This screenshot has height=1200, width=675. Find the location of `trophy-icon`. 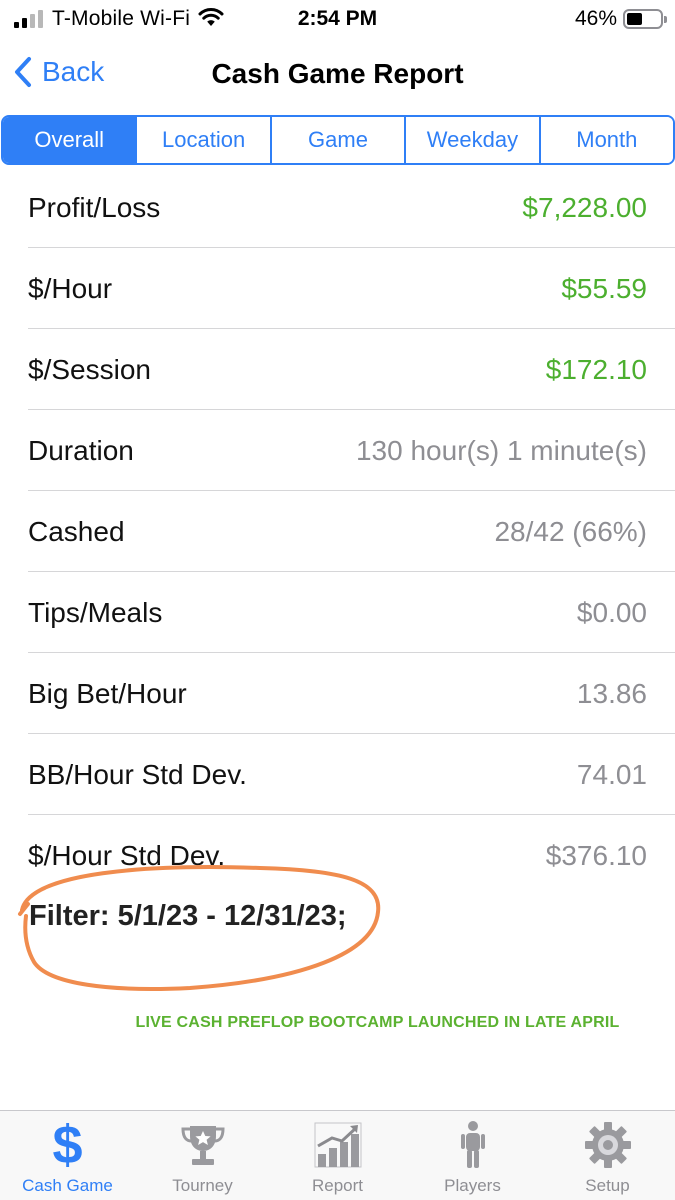

trophy-icon is located at coordinates (203, 1145).